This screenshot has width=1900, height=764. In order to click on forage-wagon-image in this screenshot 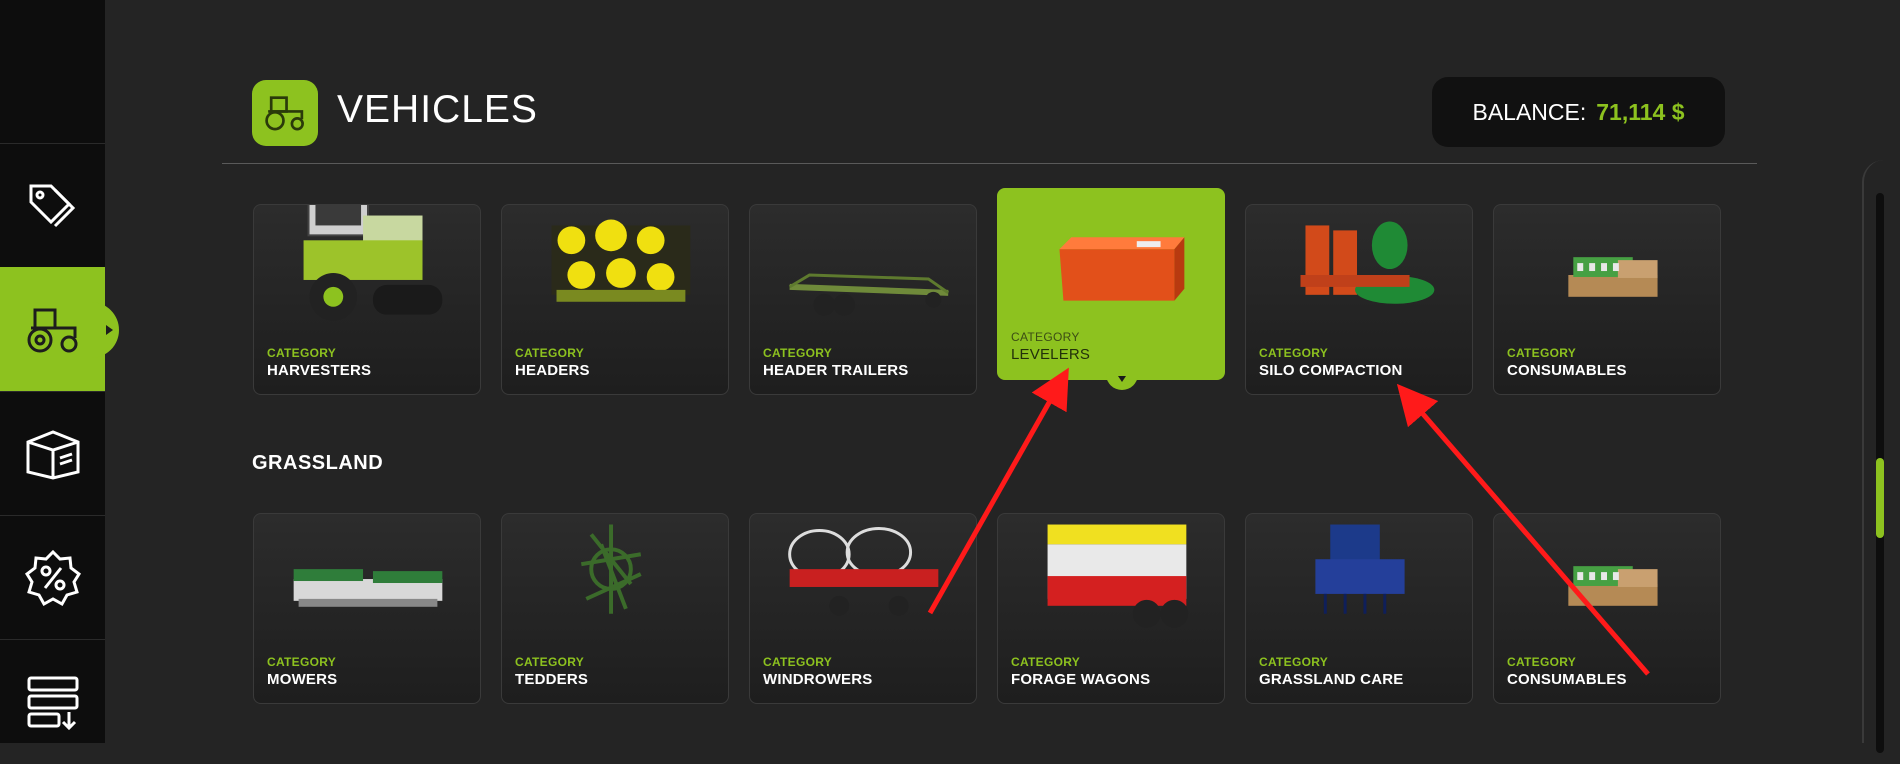, I will do `click(1118, 576)`.